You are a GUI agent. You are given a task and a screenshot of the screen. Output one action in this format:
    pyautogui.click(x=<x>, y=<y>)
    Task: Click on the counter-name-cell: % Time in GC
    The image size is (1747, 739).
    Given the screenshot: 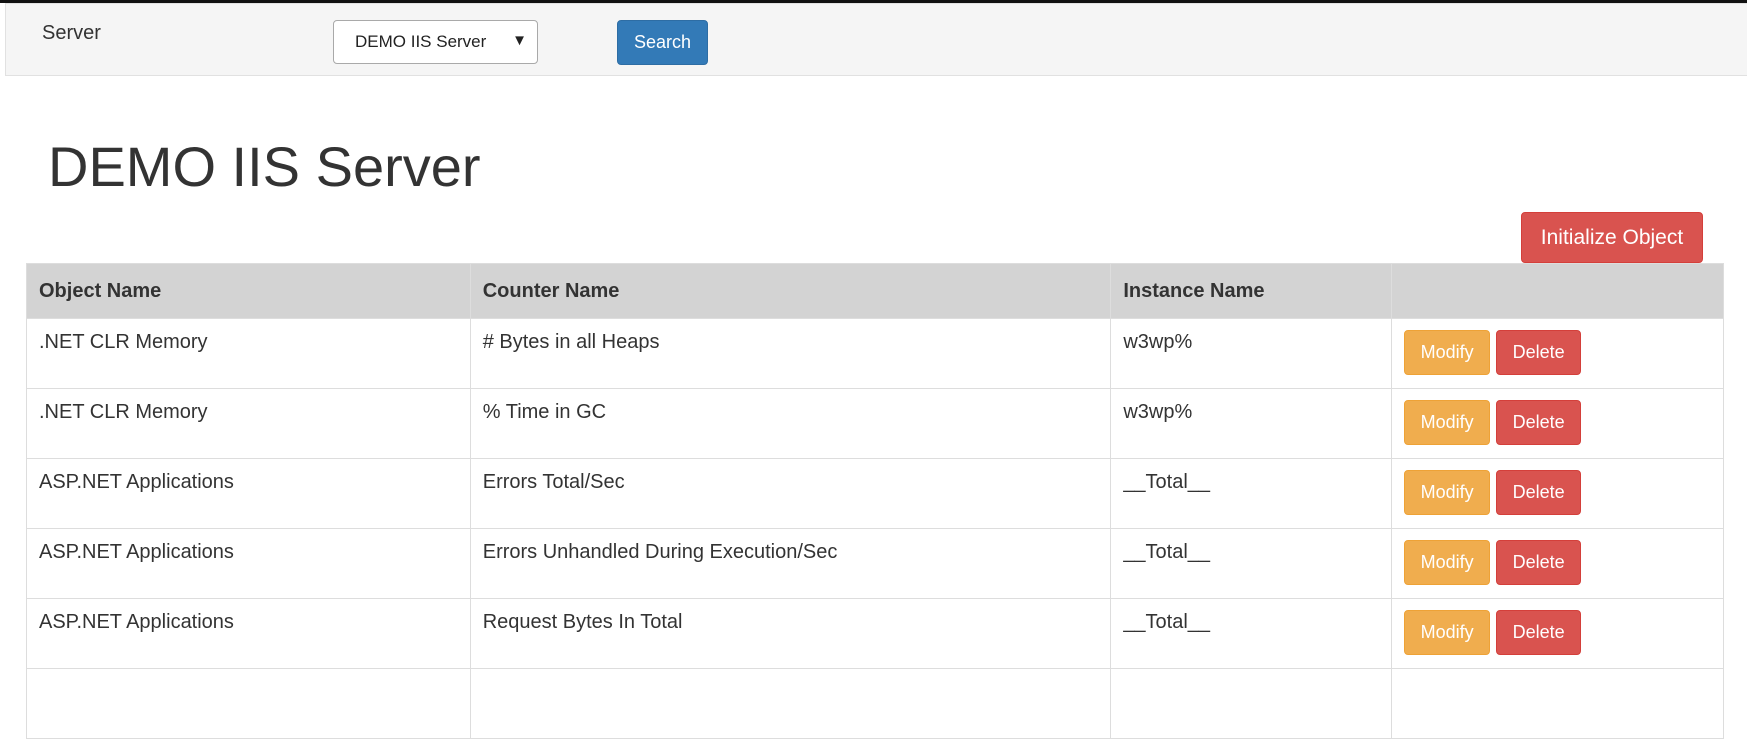 What is the action you would take?
    pyautogui.click(x=790, y=423)
    